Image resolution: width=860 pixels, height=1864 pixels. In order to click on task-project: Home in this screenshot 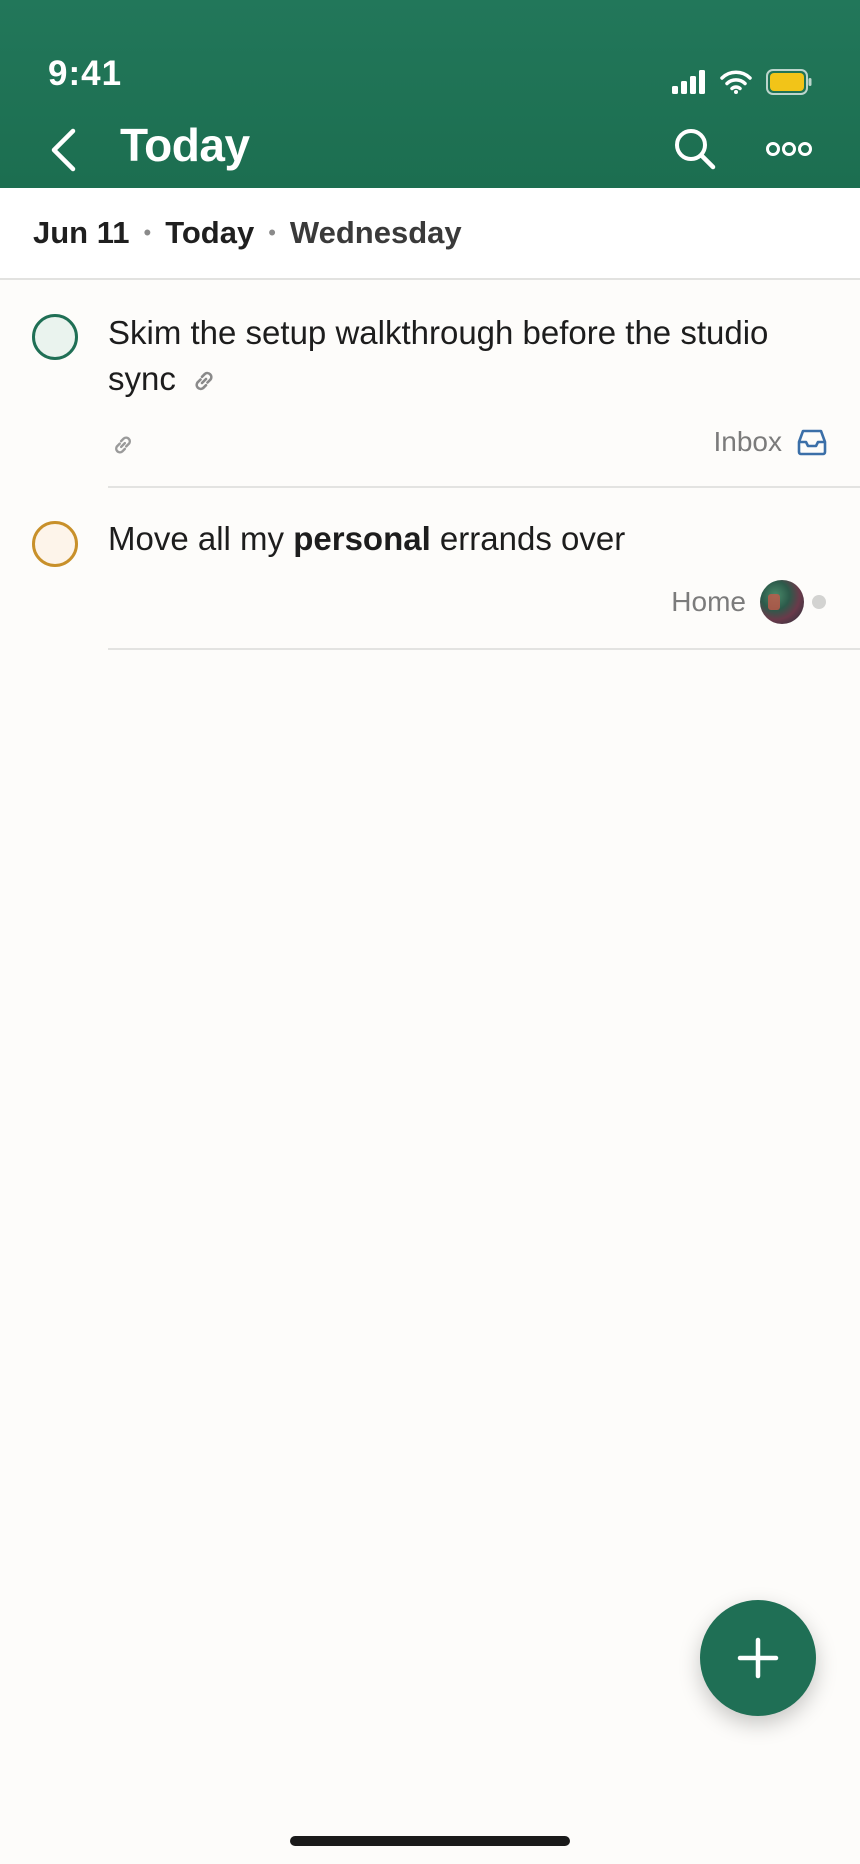, I will do `click(748, 602)`.